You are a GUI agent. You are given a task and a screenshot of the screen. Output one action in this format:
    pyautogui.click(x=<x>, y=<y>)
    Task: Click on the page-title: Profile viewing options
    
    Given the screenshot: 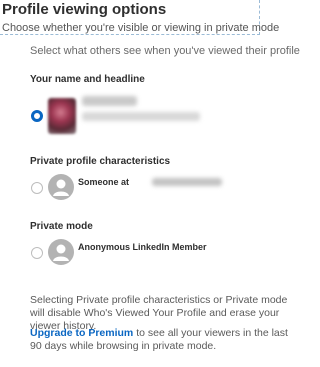 What is the action you would take?
    pyautogui.click(x=84, y=9)
    